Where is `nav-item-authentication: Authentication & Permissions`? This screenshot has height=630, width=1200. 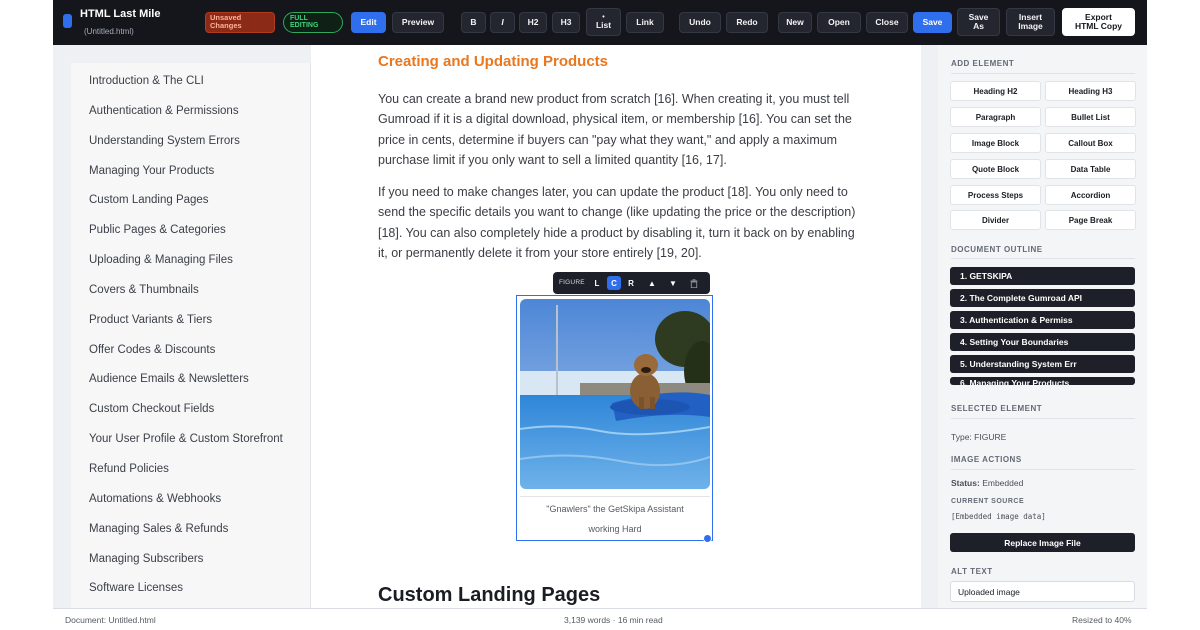 nav-item-authentication: Authentication & Permissions is located at coordinates (164, 111).